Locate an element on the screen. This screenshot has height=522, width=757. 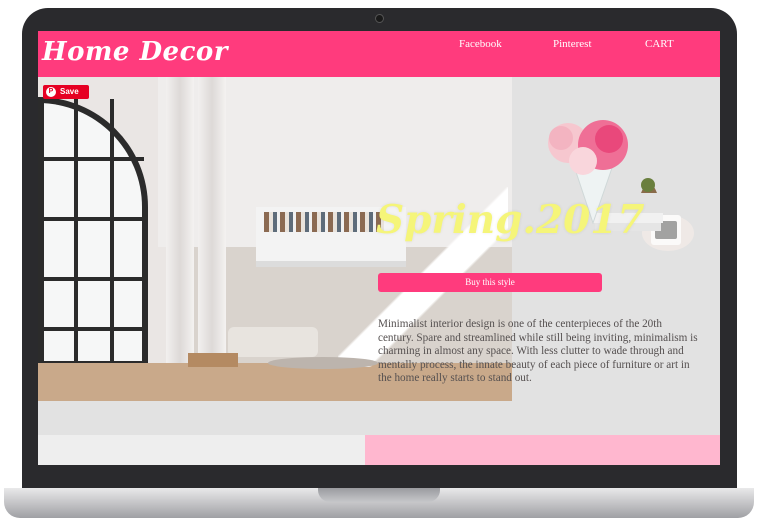
nav-pinterest: Pinterest is located at coordinates (572, 44).